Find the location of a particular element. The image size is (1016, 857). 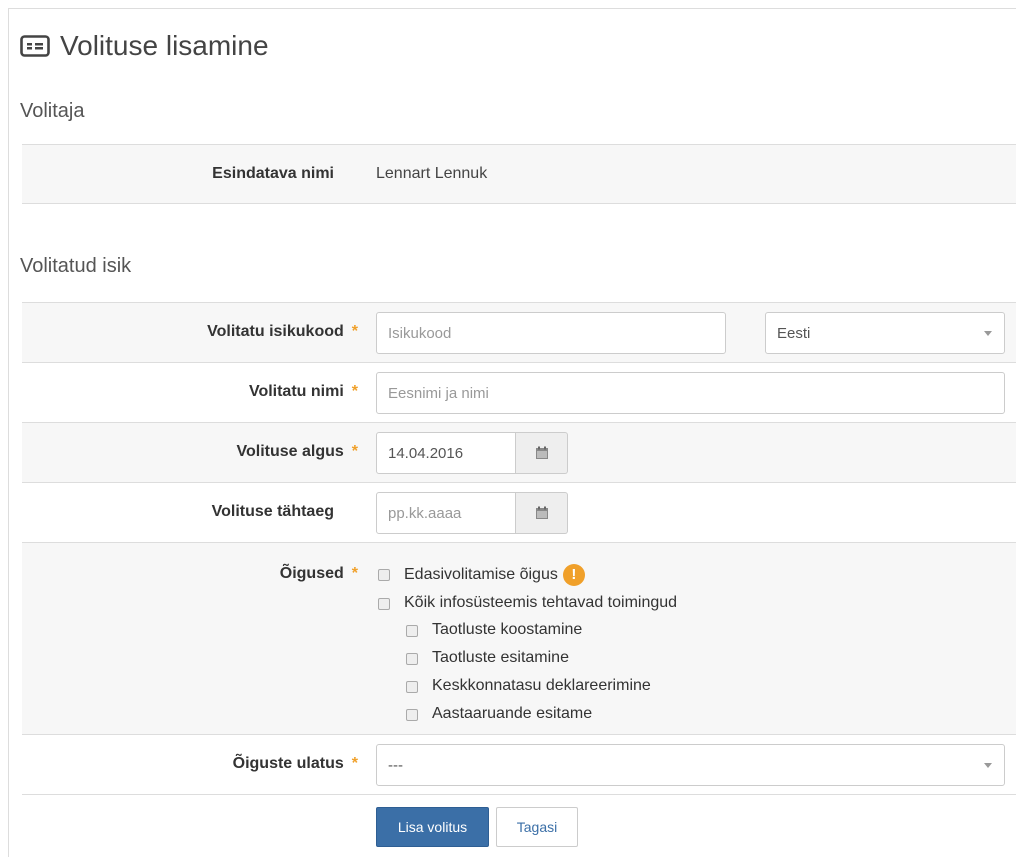

checkbox-label-keskkonnatasu: Keskkonnatasu deklareerimine is located at coordinates (541, 685).